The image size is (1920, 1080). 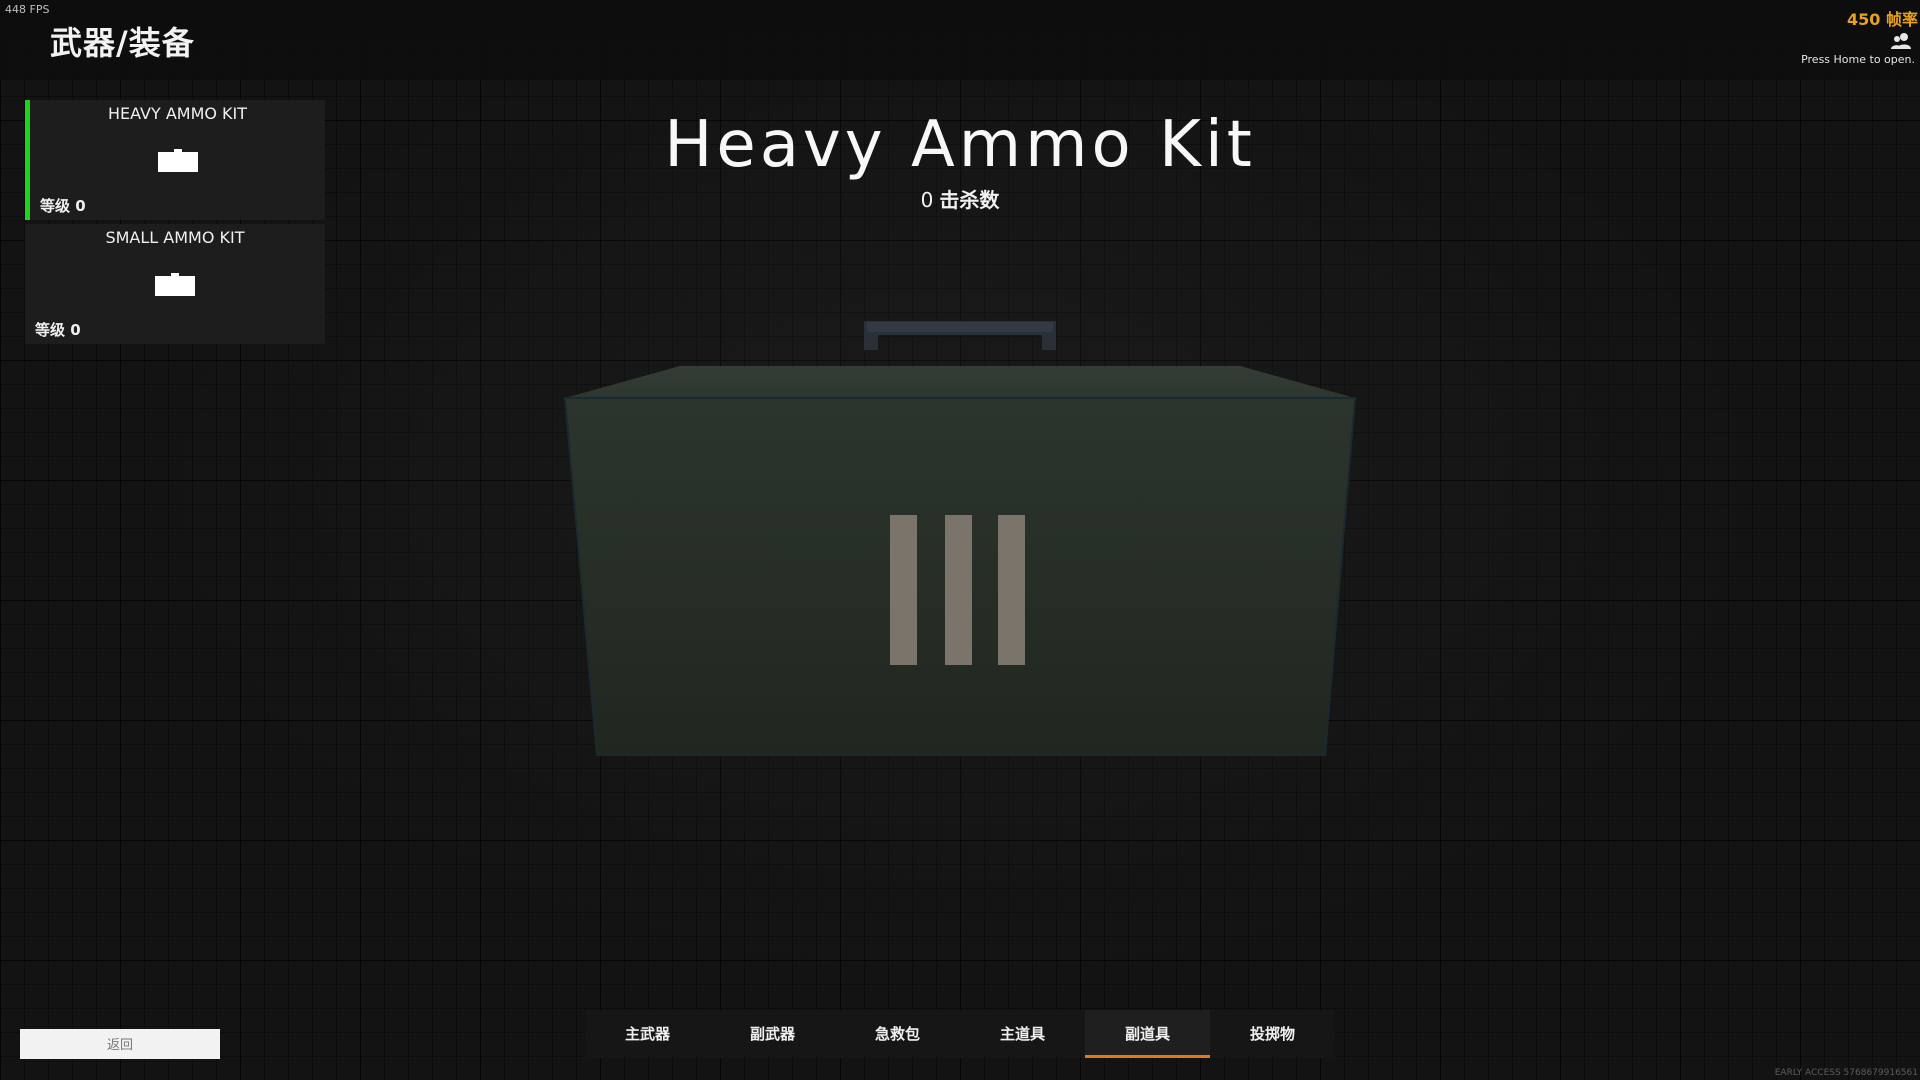 What do you see at coordinates (969, 200) in the screenshot?
I see `kills-label: 击杀数` at bounding box center [969, 200].